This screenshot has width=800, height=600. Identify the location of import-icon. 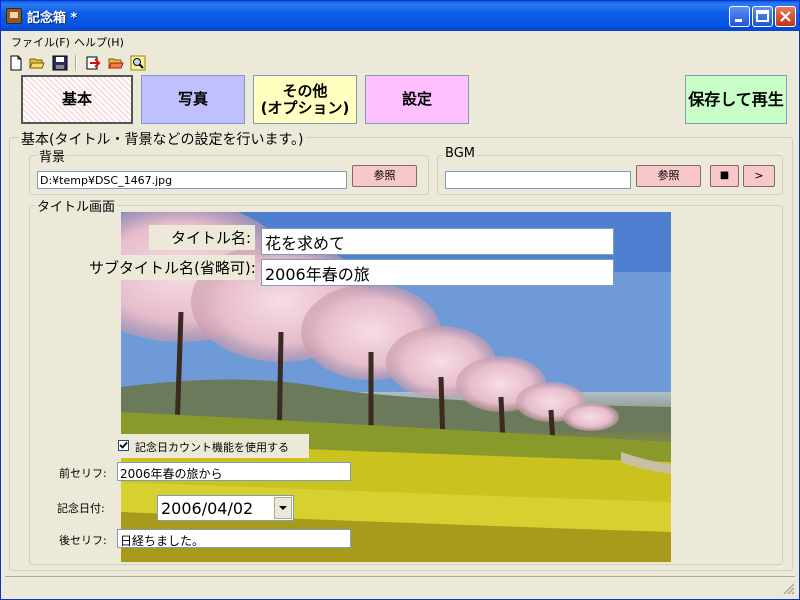
(93, 63).